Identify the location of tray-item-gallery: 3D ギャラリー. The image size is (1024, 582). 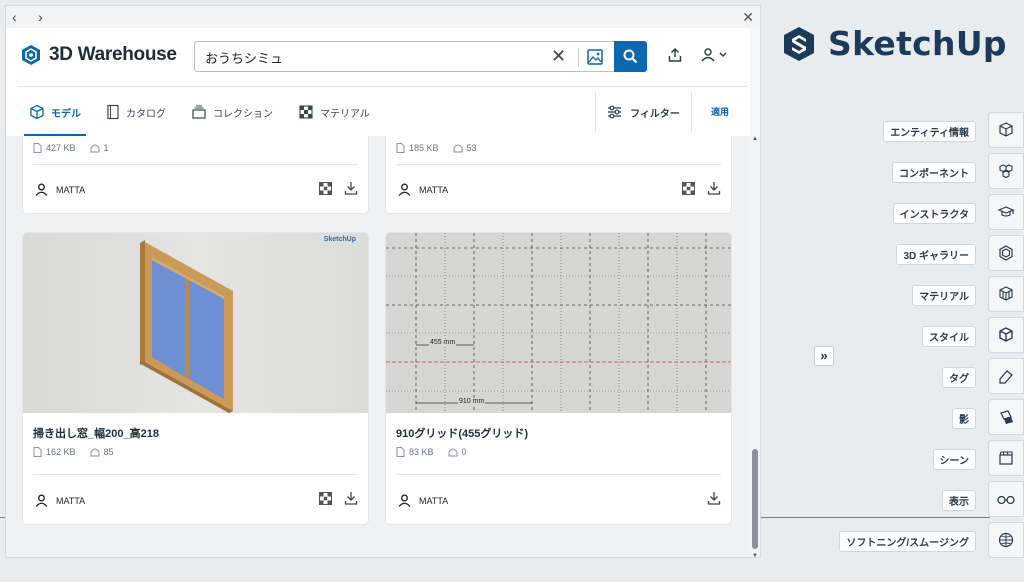
(929, 253).